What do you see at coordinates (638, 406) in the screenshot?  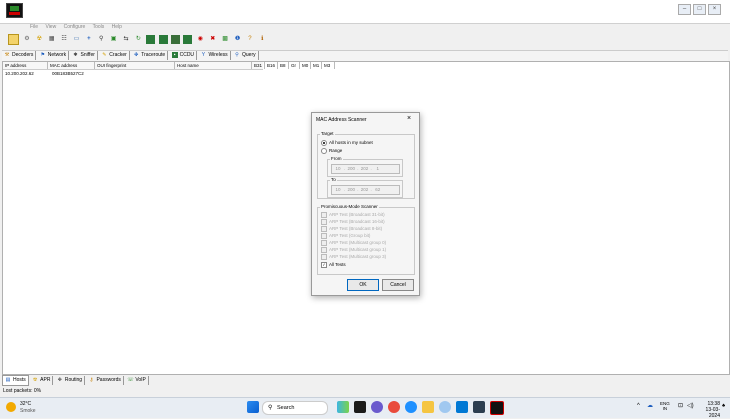 I see `chevron-up-icon: ^` at bounding box center [638, 406].